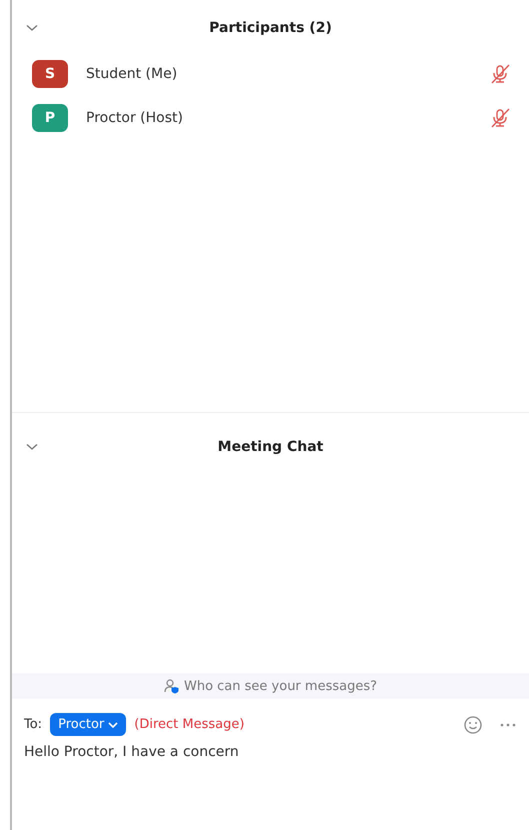 Image resolution: width=529 pixels, height=830 pixels. I want to click on avatar: S, so click(50, 74).